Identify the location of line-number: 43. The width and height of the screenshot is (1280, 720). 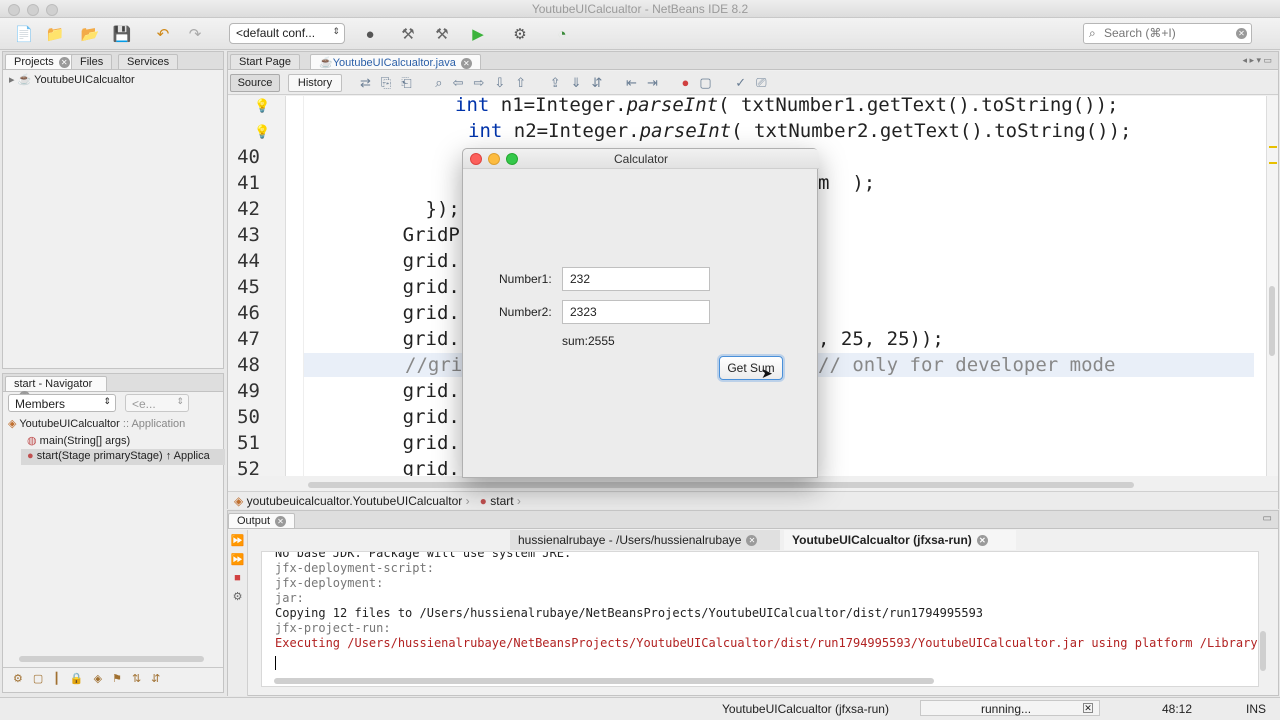
(248, 235).